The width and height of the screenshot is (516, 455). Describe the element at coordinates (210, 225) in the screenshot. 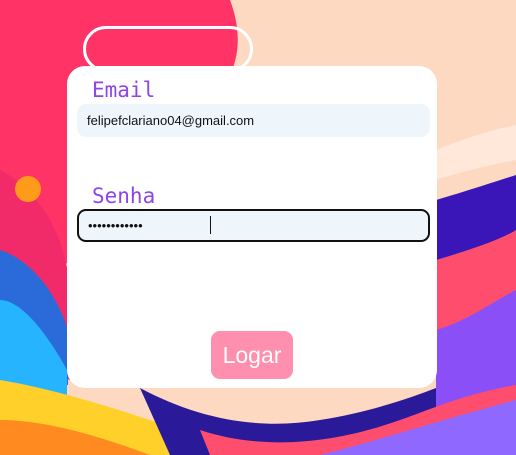

I see `text-caret` at that location.